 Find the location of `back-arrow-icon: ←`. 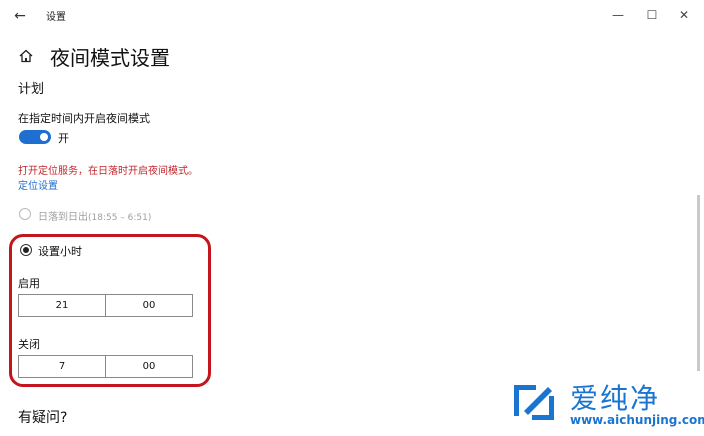

back-arrow-icon: ← is located at coordinates (20, 16).